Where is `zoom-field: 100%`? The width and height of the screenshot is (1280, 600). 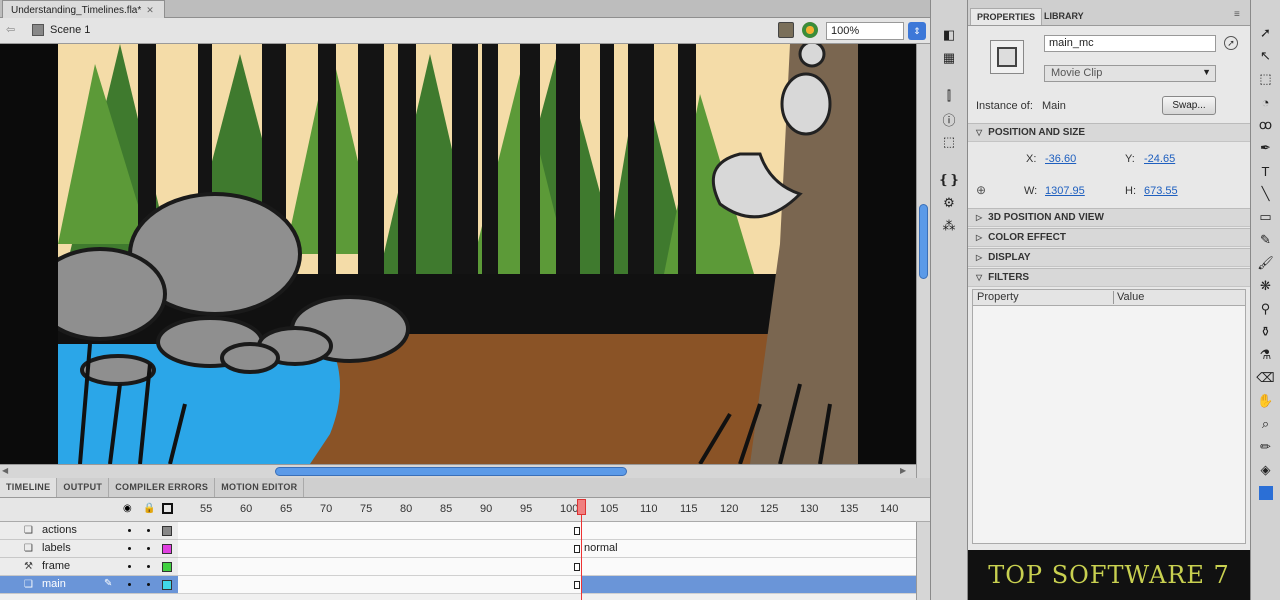
zoom-field: 100% is located at coordinates (865, 31).